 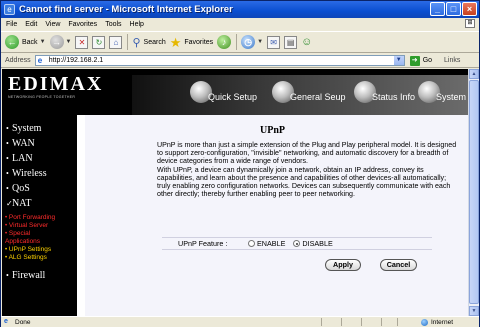 I want to click on media-icon: ♪, so click(x=224, y=42).